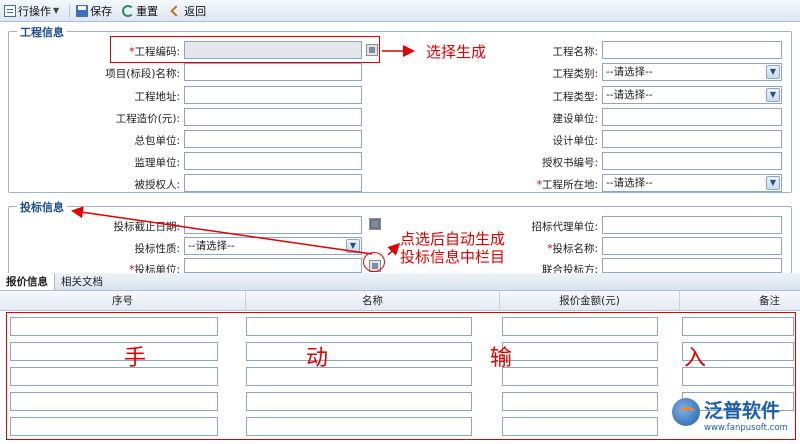 The height and width of the screenshot is (444, 800). What do you see at coordinates (374, 262) in the screenshot?
I see `bid-unit-picker-highlight` at bounding box center [374, 262].